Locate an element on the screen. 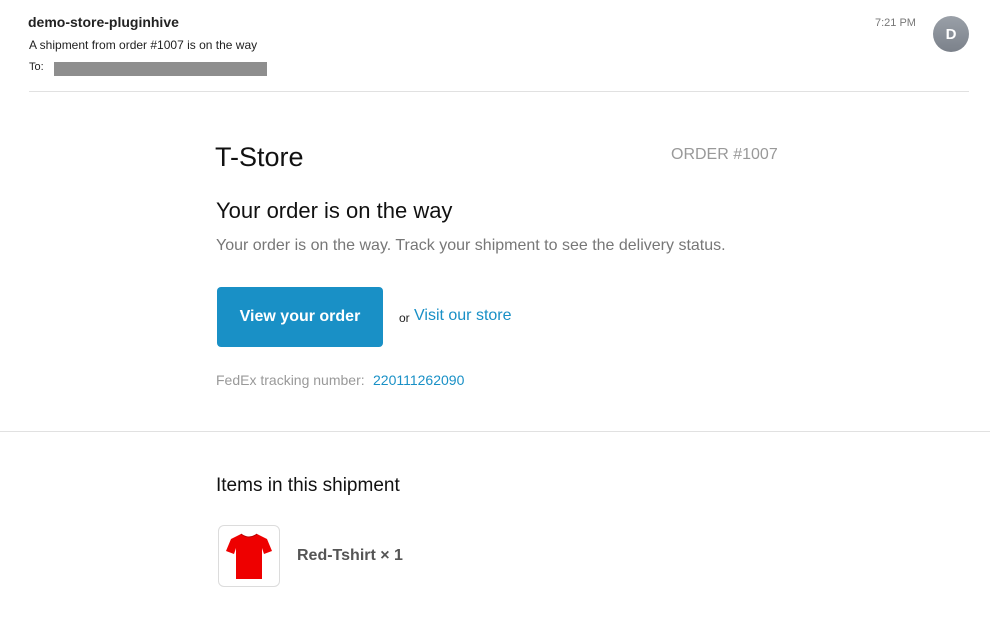 This screenshot has height=624, width=990. email-headline: Your order is on the way is located at coordinates (334, 210).